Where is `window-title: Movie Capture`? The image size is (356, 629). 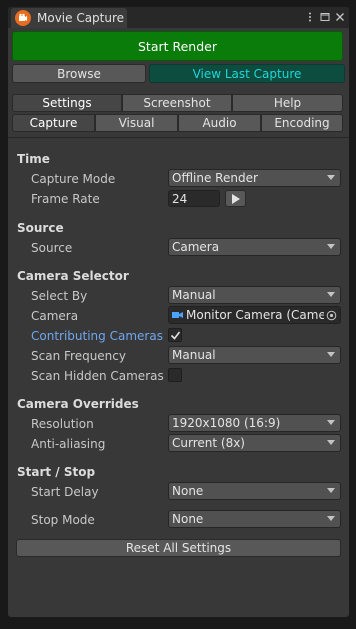 window-title: Movie Capture is located at coordinates (81, 18).